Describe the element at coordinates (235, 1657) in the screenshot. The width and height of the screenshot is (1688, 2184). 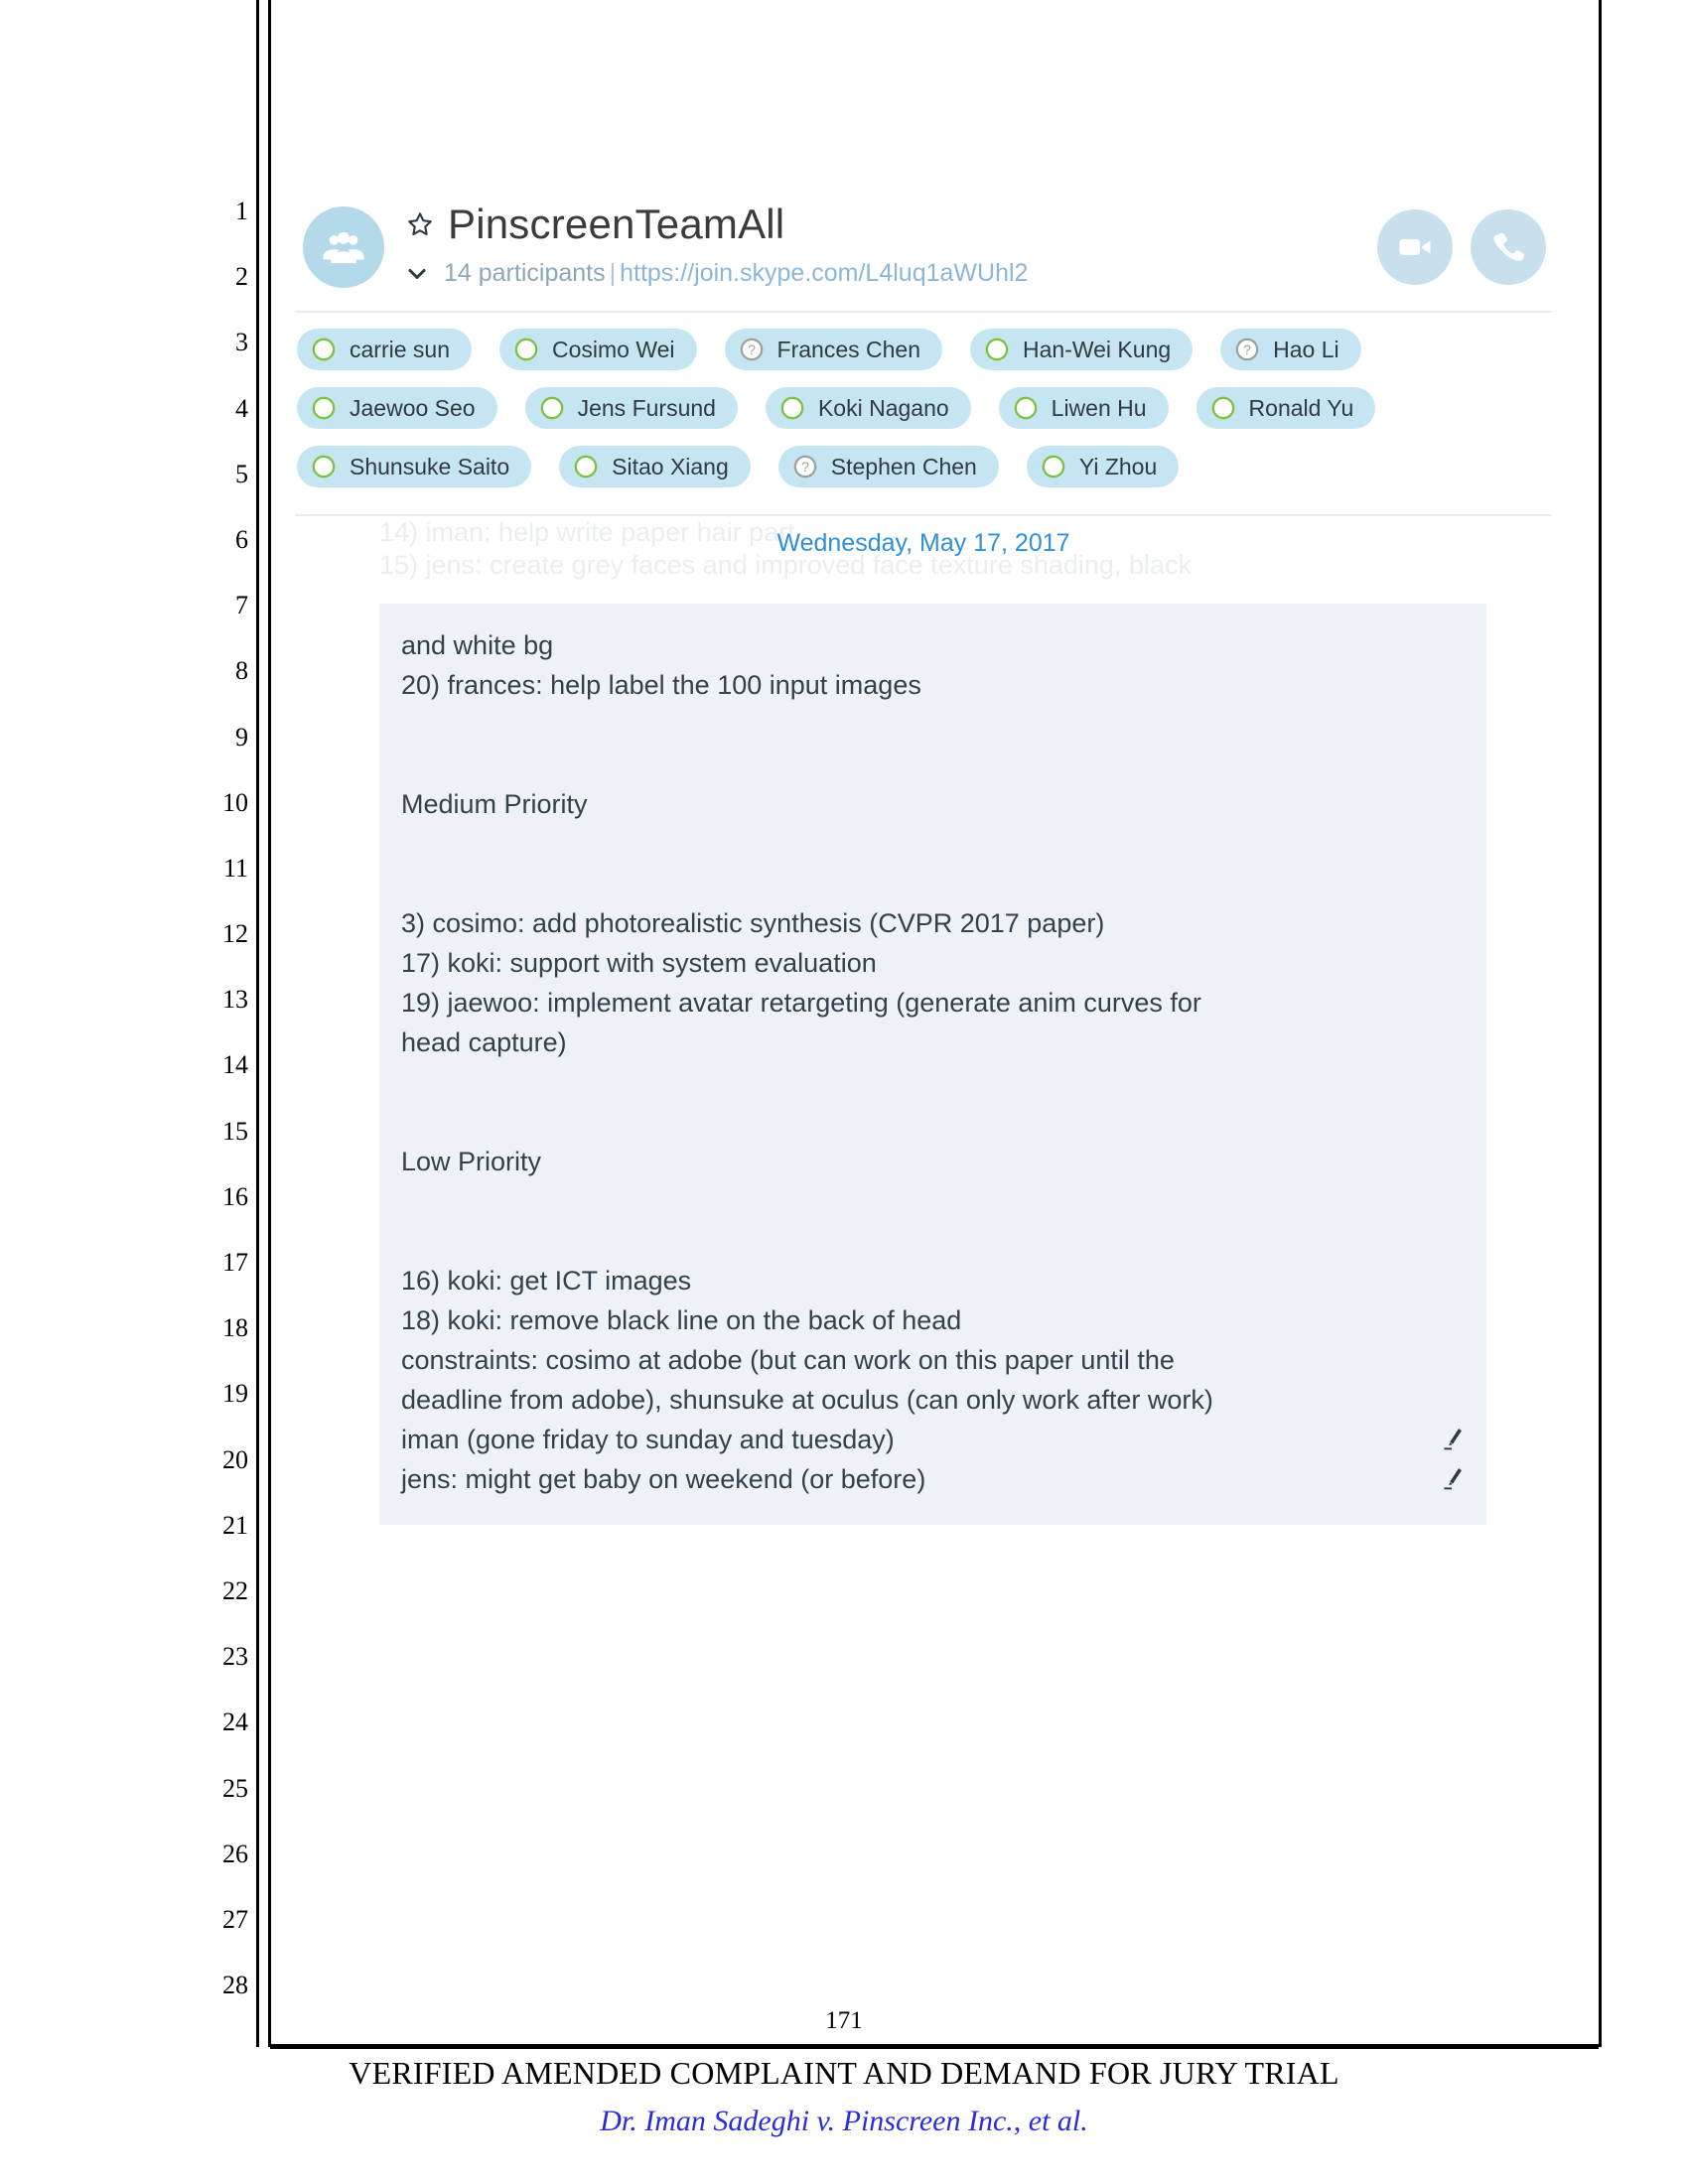
I see `line-number: 23` at that location.